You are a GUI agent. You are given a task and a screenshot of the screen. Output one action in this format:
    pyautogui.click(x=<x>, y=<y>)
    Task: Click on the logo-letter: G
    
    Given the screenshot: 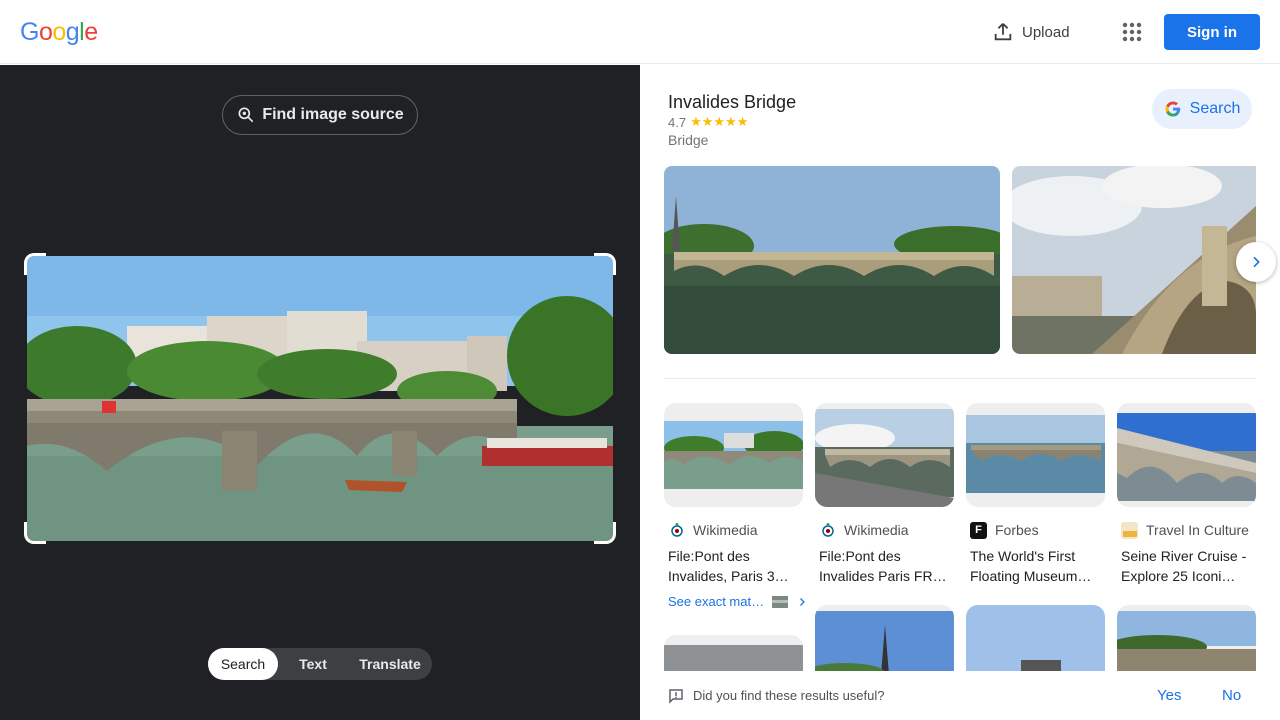 What is the action you would take?
    pyautogui.click(x=29, y=32)
    